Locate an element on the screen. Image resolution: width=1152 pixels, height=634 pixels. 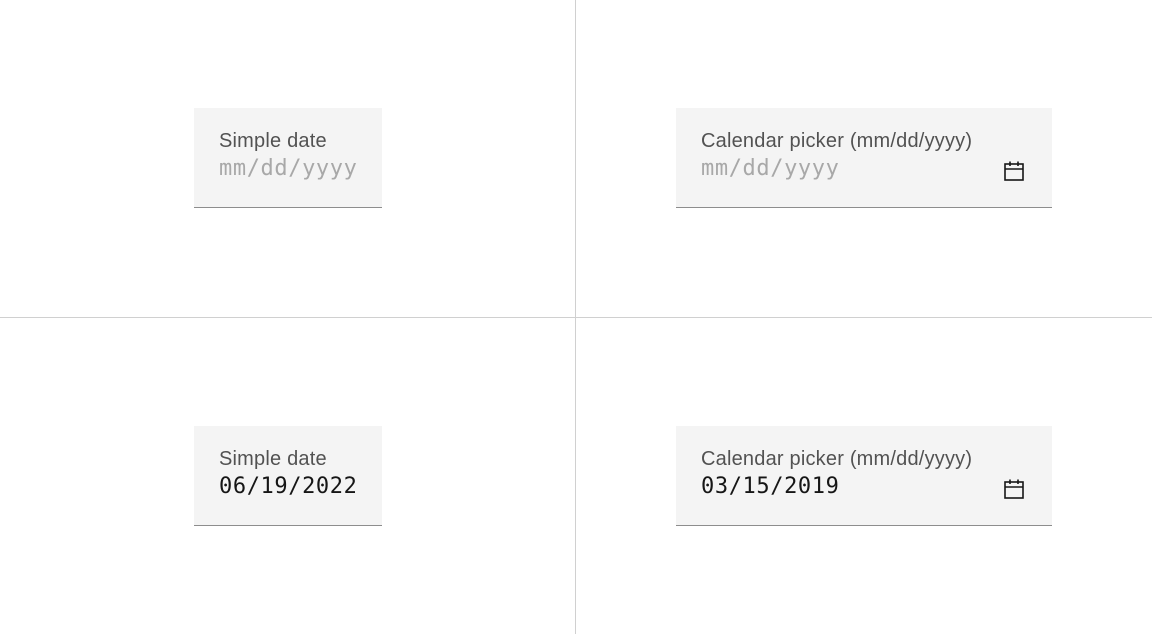
calendar-picker-value: 03/15/2019 is located at coordinates (770, 486).